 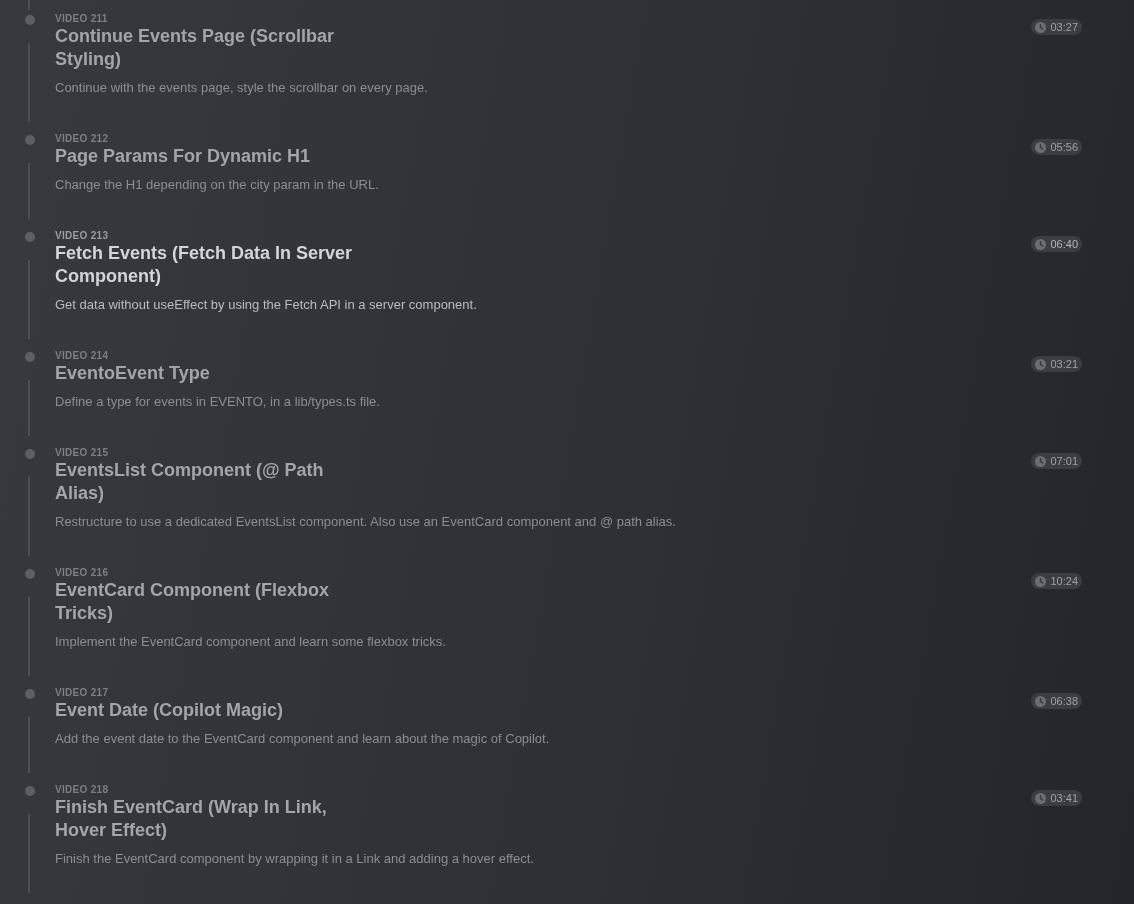 What do you see at coordinates (82, 452) in the screenshot?
I see `video-number: VIDEO 215` at bounding box center [82, 452].